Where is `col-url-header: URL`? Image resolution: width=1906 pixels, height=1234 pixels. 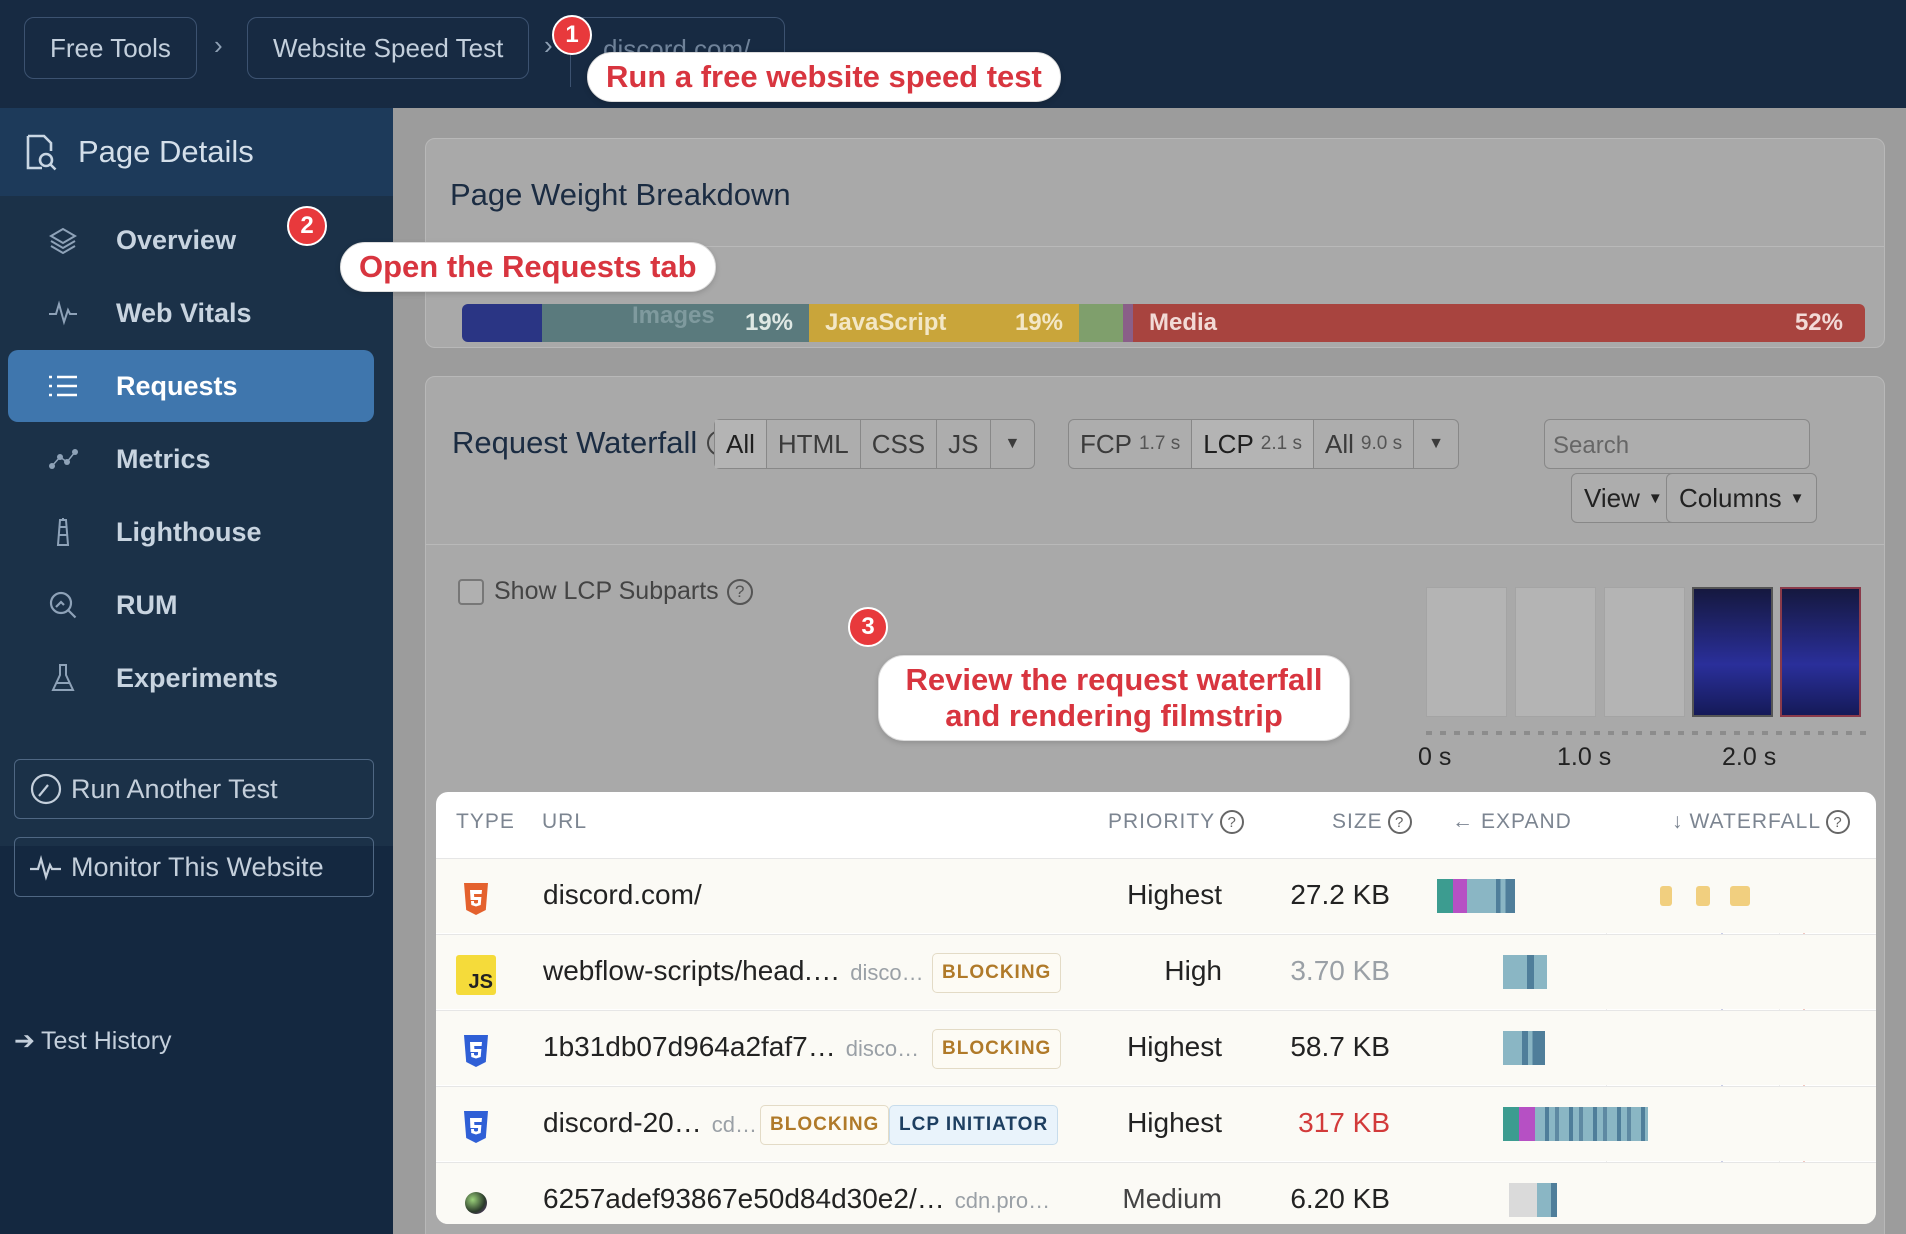
col-url-header: URL is located at coordinates (564, 822).